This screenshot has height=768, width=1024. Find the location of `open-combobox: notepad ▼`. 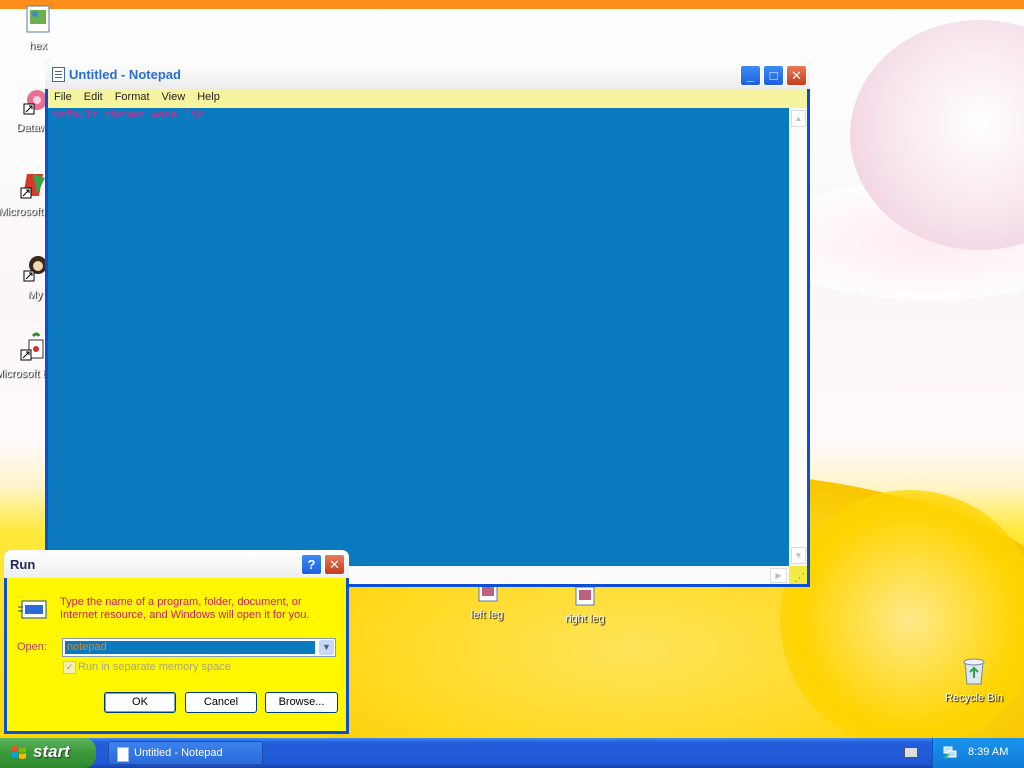

open-combobox: notepad ▼ is located at coordinates (199, 647).